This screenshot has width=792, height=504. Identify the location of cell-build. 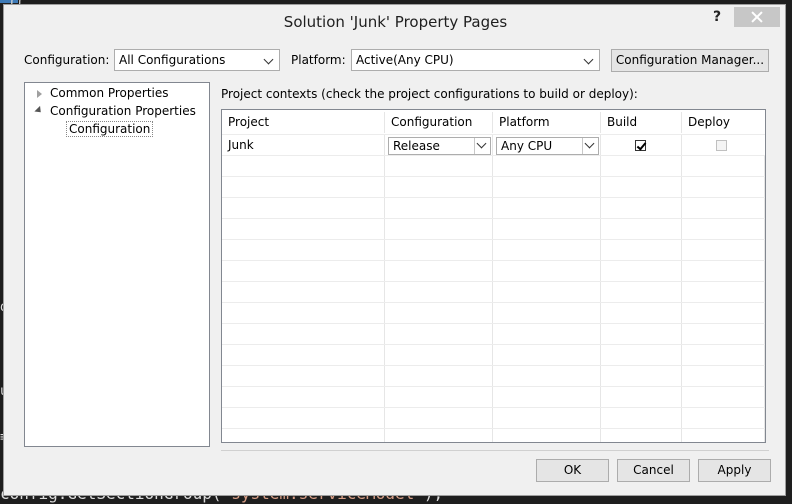
(641, 145).